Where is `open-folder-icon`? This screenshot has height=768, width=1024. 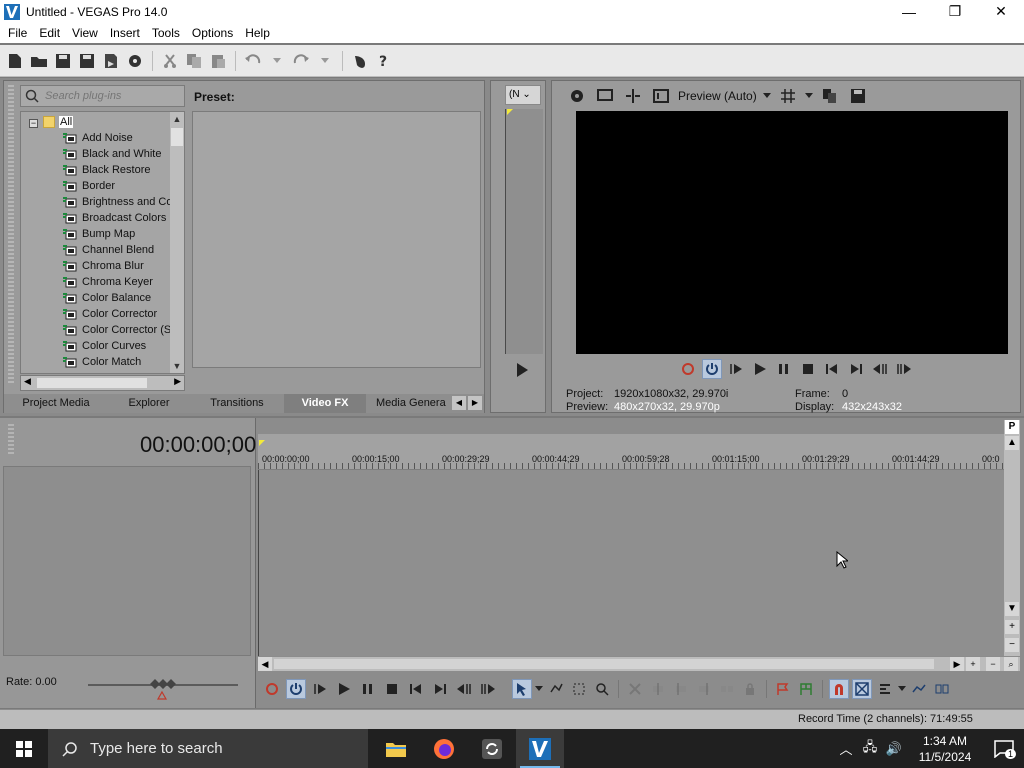 open-folder-icon is located at coordinates (39, 61).